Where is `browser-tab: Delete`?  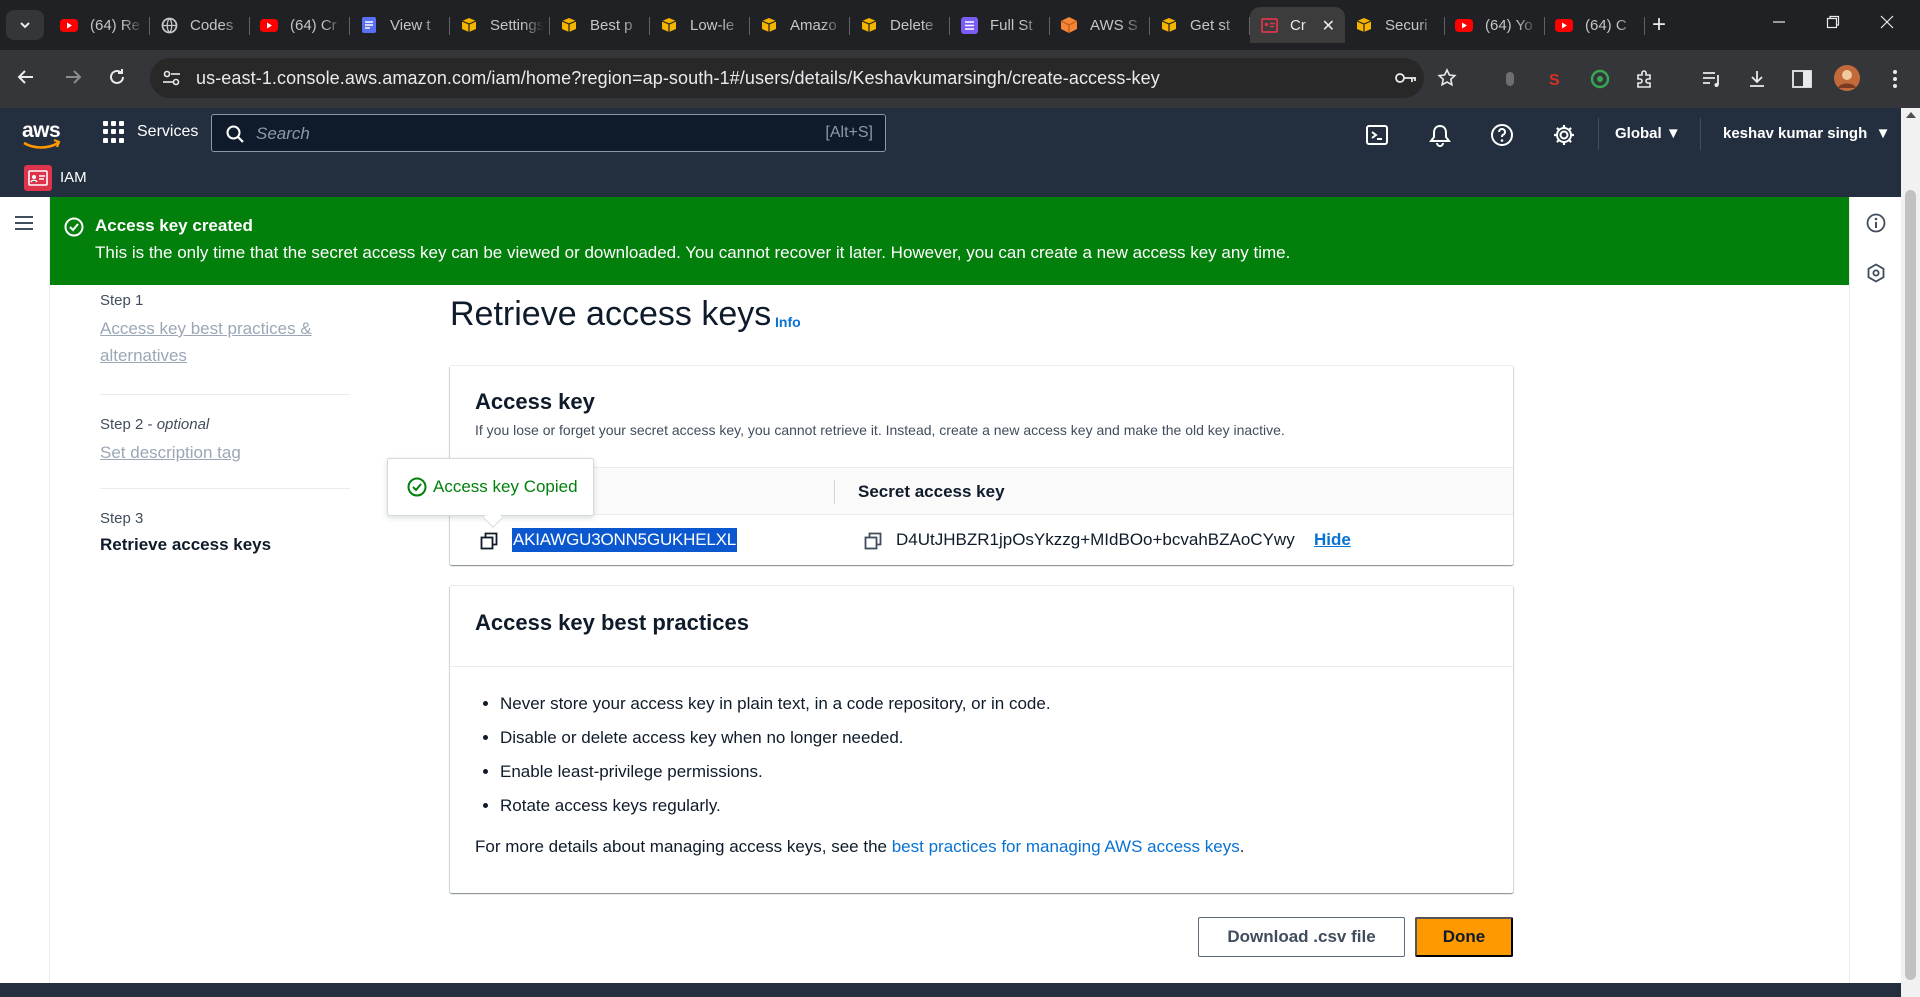
browser-tab: Delete is located at coordinates (900, 25).